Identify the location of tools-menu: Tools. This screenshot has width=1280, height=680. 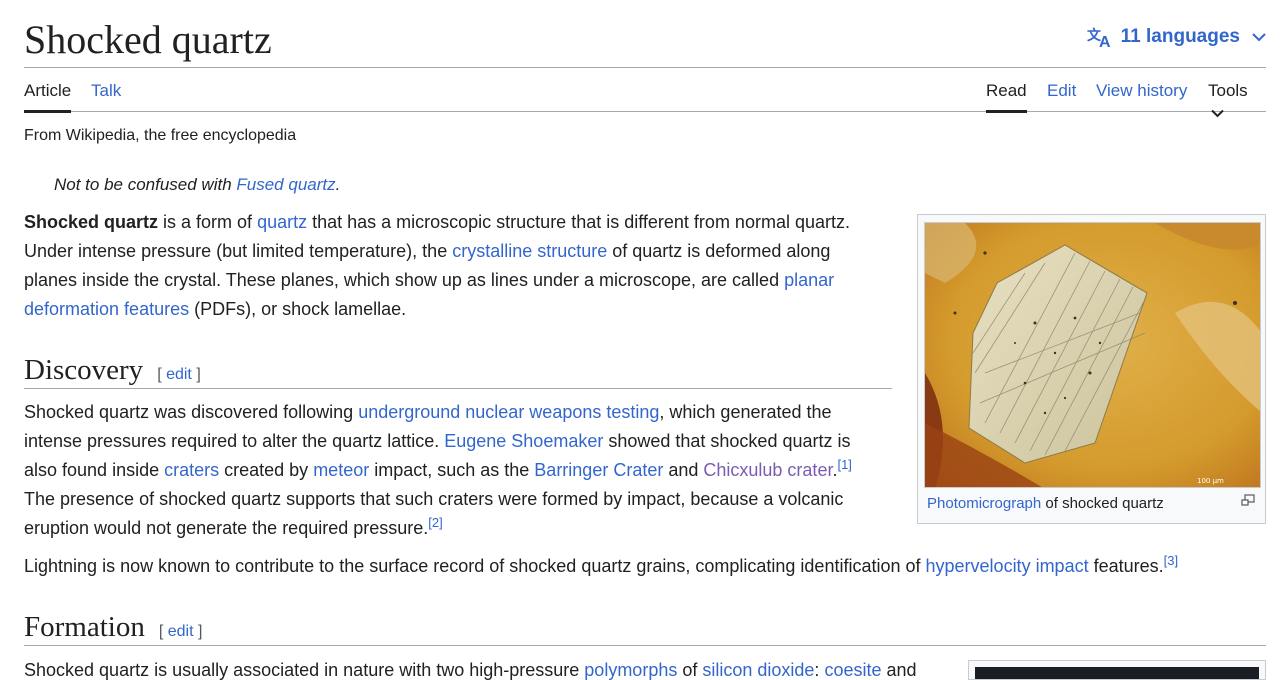
(1237, 102).